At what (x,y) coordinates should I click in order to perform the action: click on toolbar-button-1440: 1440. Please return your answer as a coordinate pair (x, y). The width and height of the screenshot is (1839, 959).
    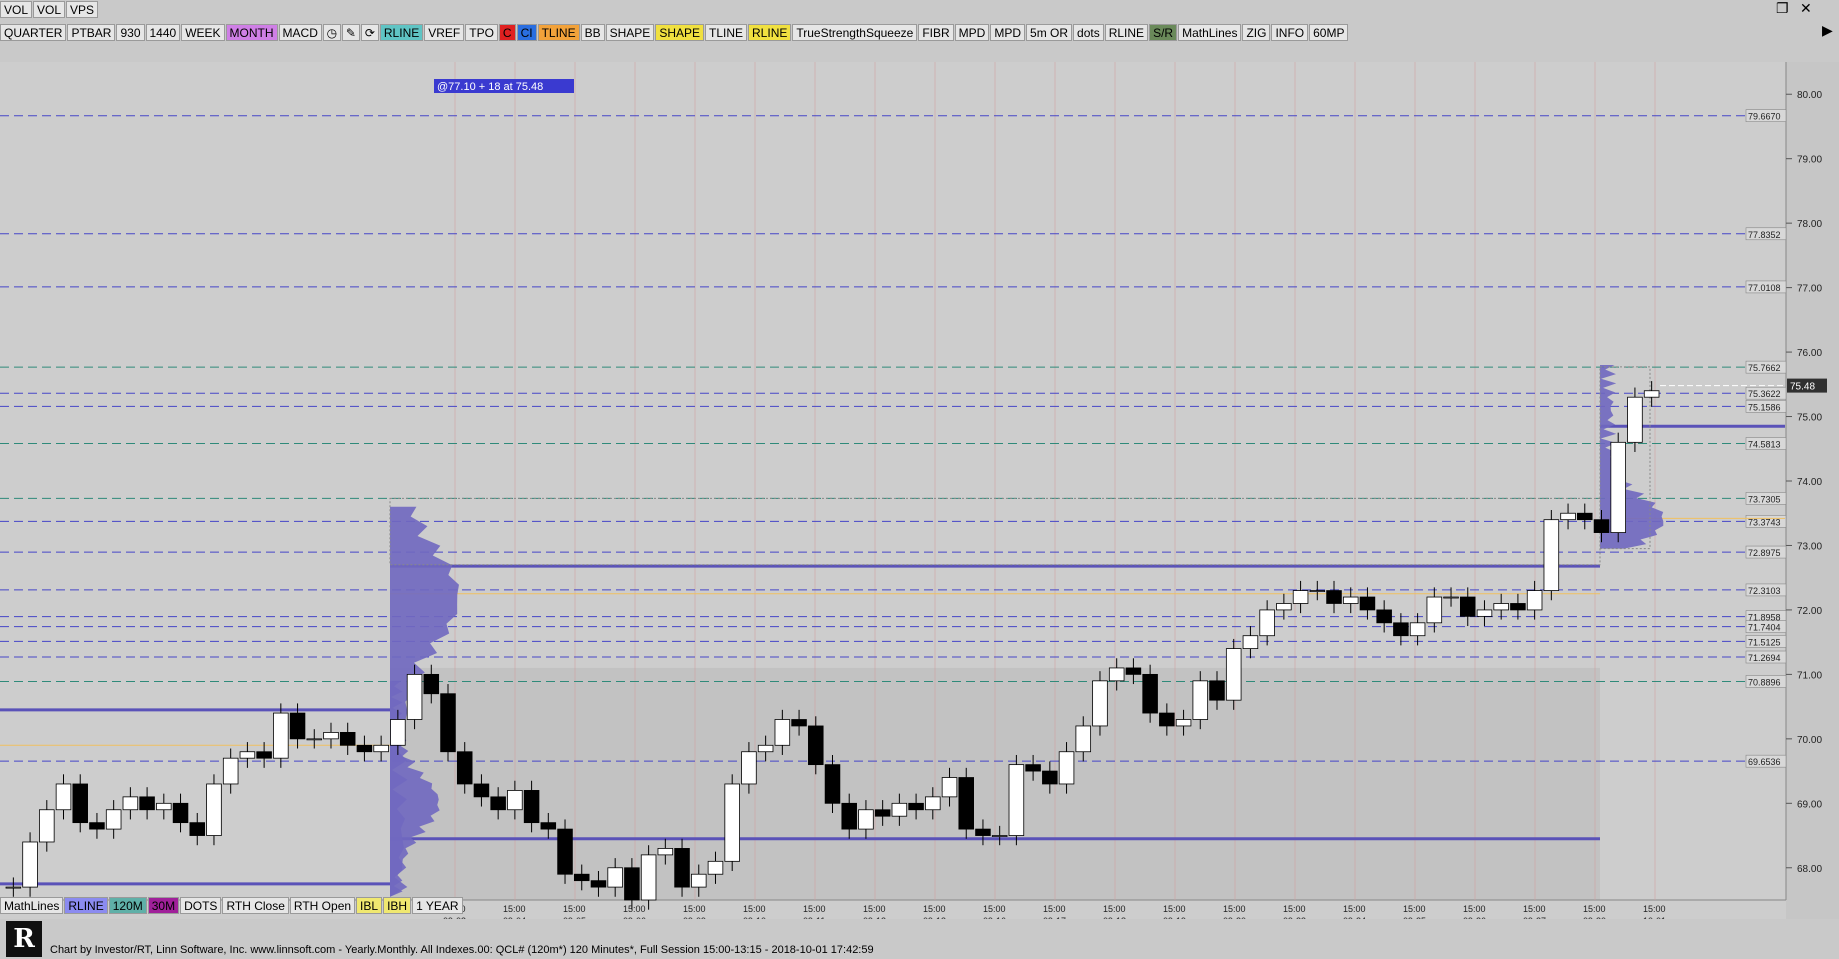
    Looking at the image, I should click on (163, 32).